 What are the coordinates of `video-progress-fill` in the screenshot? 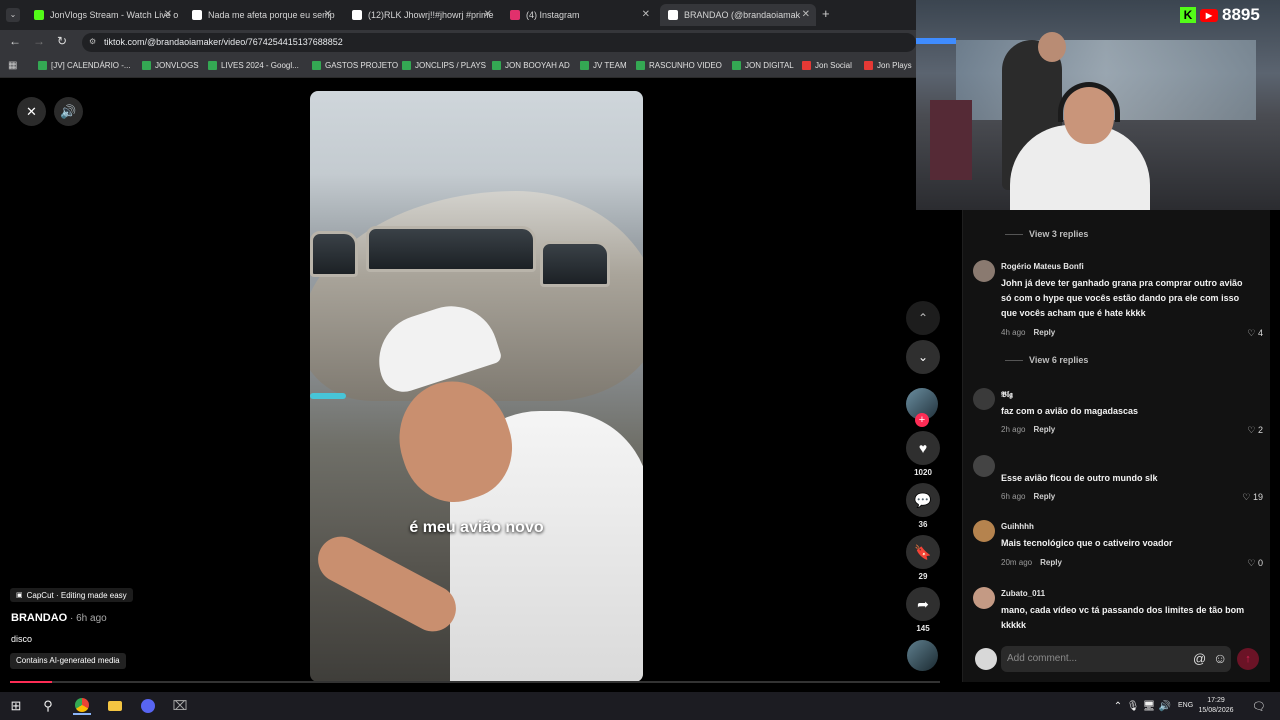 It's located at (31, 682).